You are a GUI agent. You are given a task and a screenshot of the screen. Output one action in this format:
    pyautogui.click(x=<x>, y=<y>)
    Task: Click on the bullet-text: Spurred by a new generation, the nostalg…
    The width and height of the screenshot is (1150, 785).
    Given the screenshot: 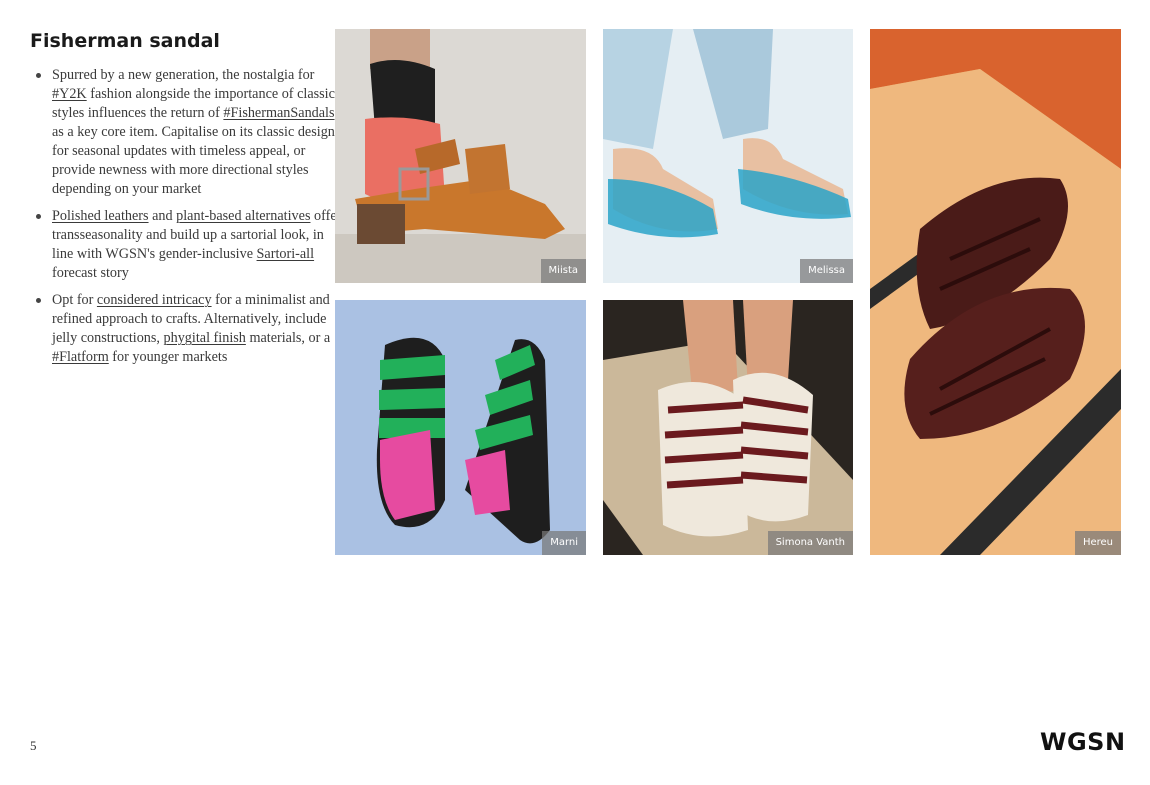 What is the action you would take?
    pyautogui.click(x=183, y=75)
    